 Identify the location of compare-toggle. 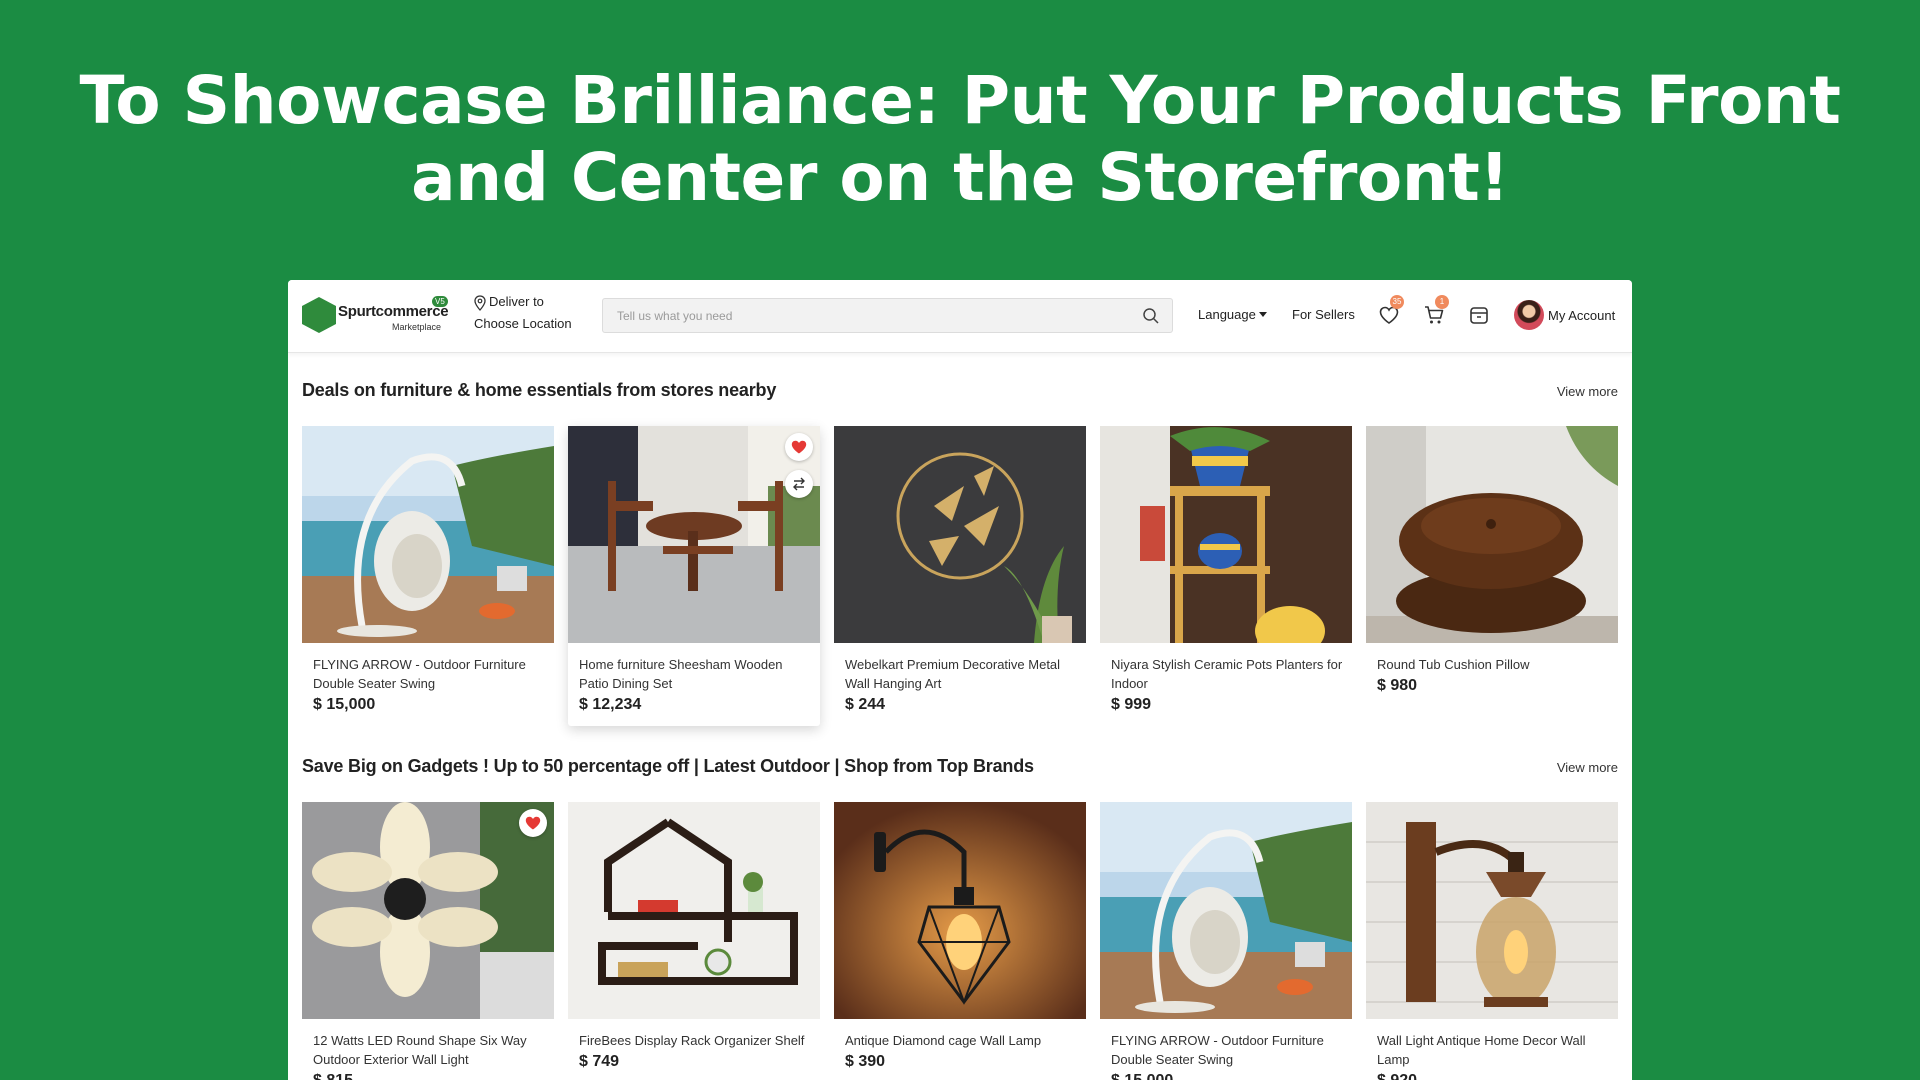
(799, 484).